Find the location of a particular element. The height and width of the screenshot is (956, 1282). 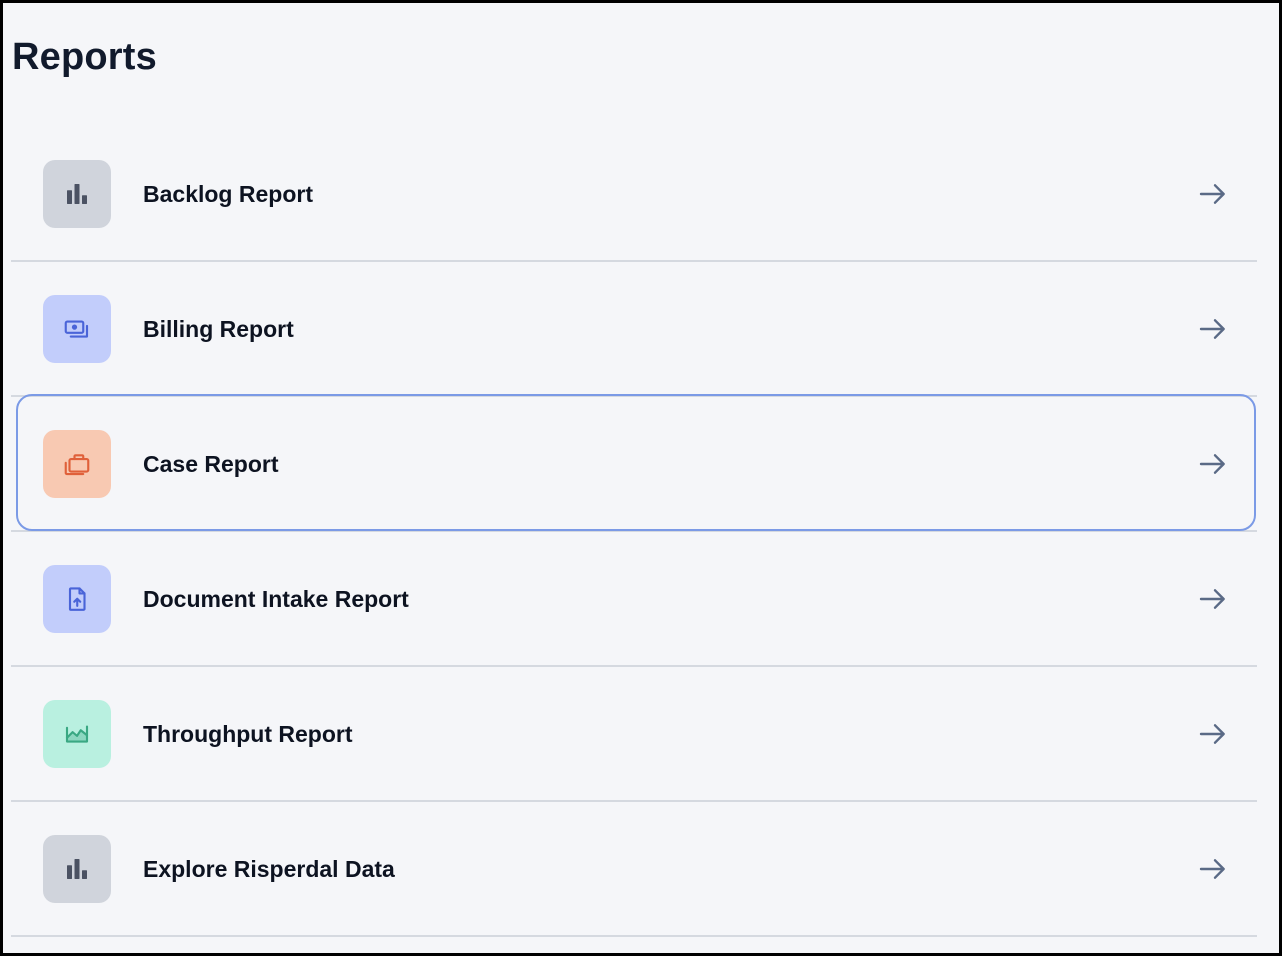

report-row-billing: Billing Report is located at coordinates (634, 329).